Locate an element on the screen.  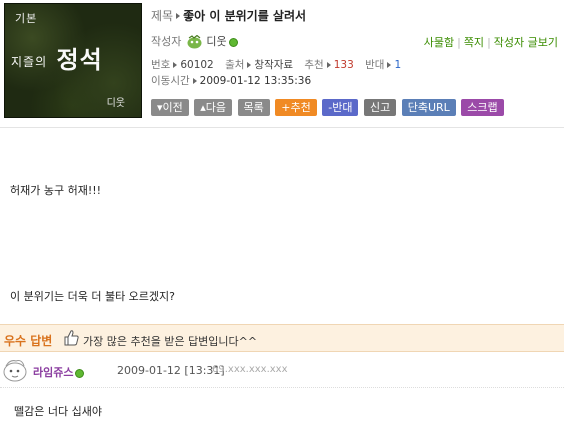
thumbnail-big-text: 지즐의 정석 is located at coordinates (57, 59).